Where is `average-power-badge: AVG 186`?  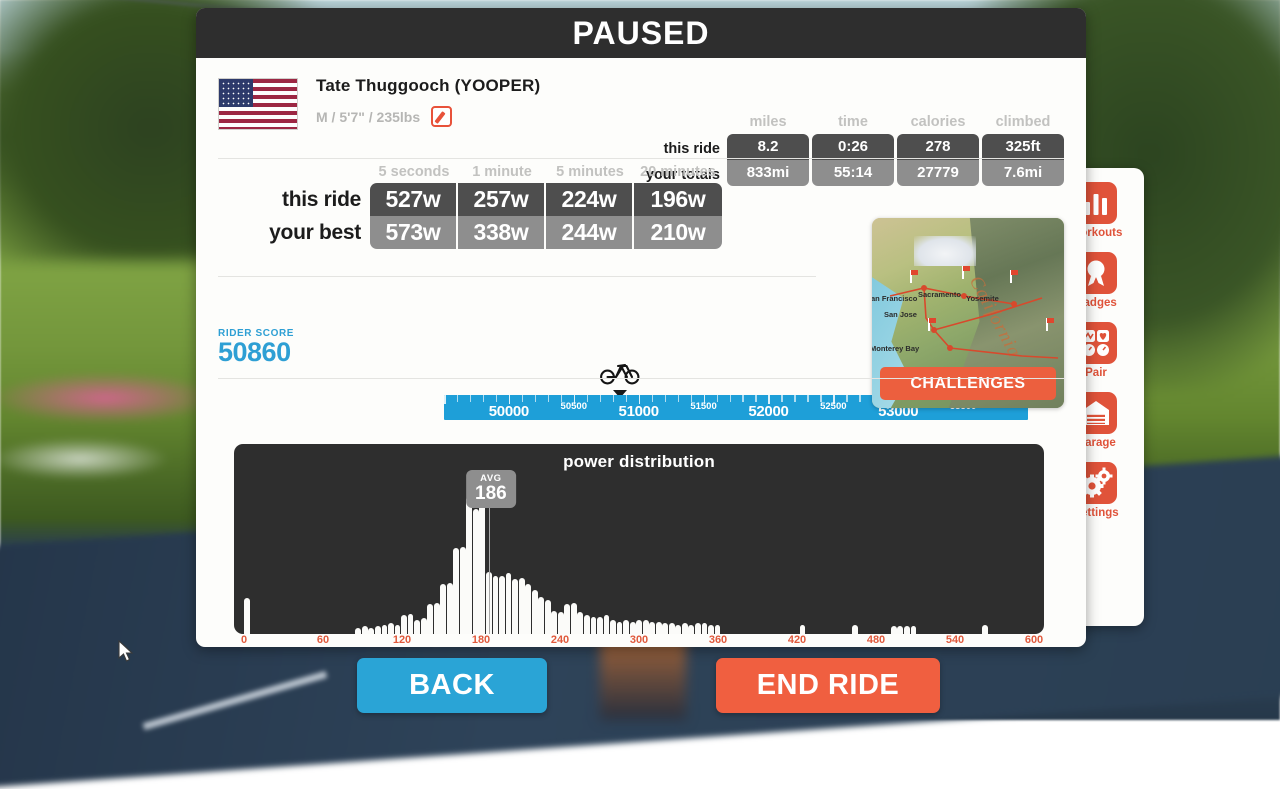 average-power-badge: AVG 186 is located at coordinates (491, 489).